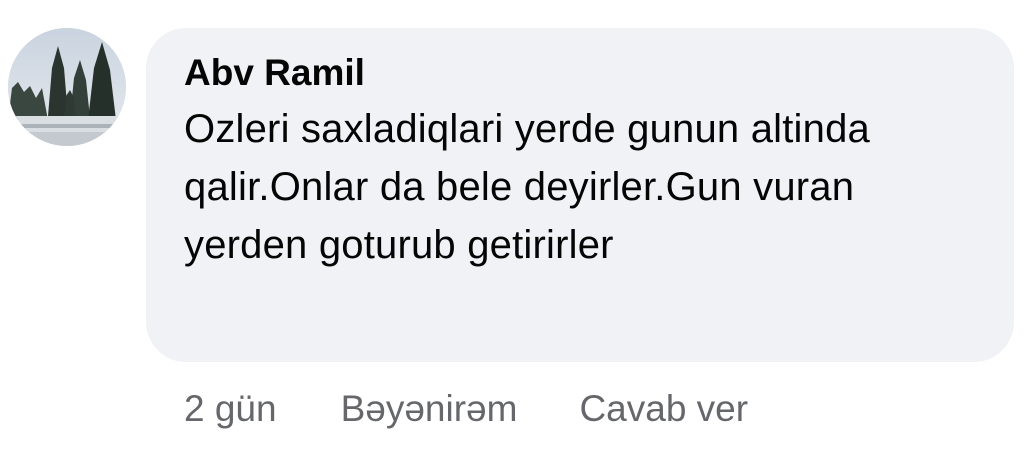  What do you see at coordinates (230, 409) in the screenshot?
I see `timestamp: 2 gün` at bounding box center [230, 409].